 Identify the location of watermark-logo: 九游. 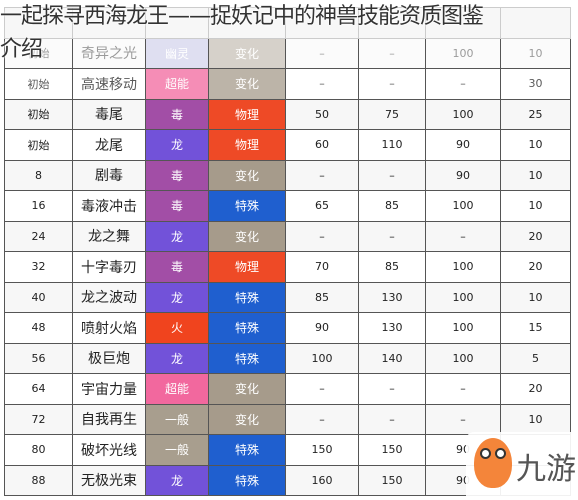
(522, 466).